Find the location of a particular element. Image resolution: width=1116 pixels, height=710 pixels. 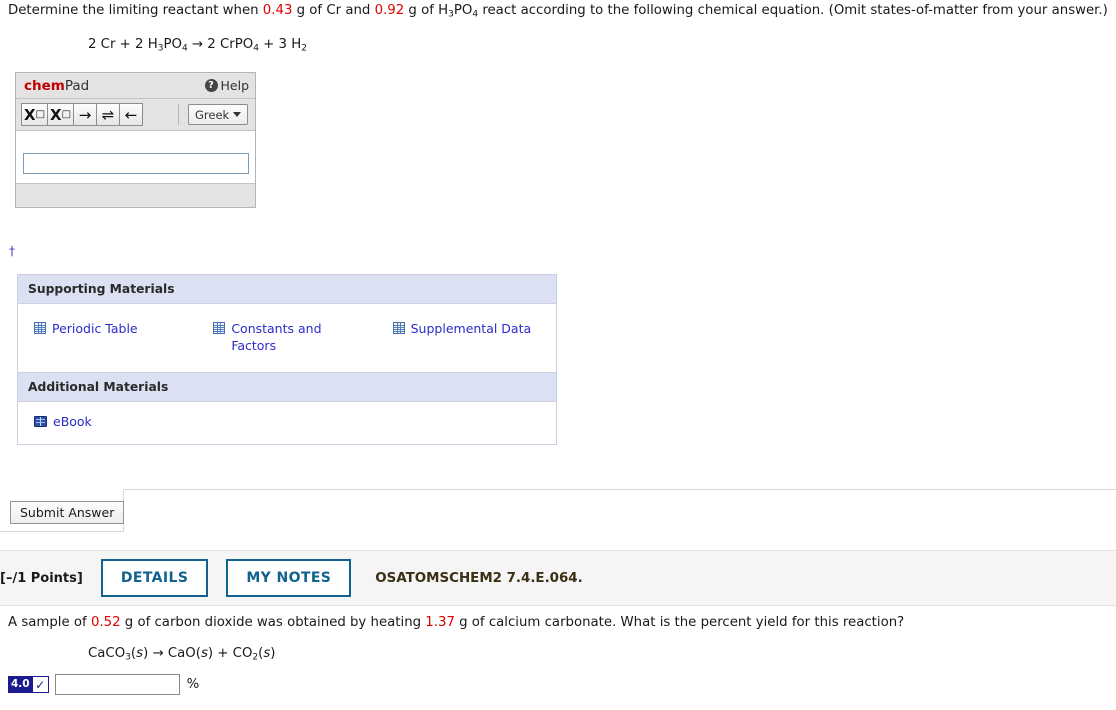

periodic-table-link: Periodic Table is located at coordinates (106, 328).